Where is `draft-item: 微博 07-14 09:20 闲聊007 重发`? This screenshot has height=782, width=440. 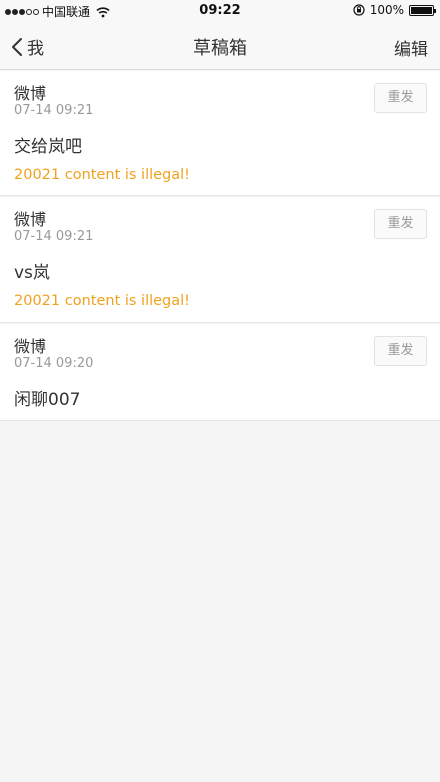
draft-item: 微博 07-14 09:20 闲聊007 重发 is located at coordinates (220, 372).